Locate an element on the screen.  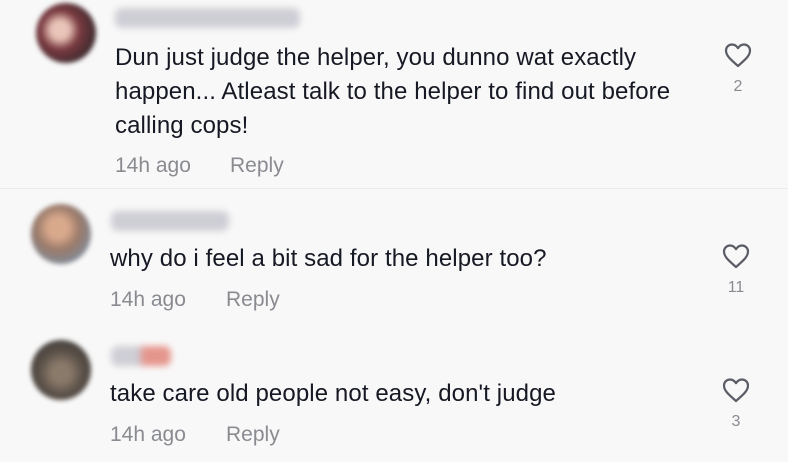
like-button: 11 is located at coordinates (736, 270).